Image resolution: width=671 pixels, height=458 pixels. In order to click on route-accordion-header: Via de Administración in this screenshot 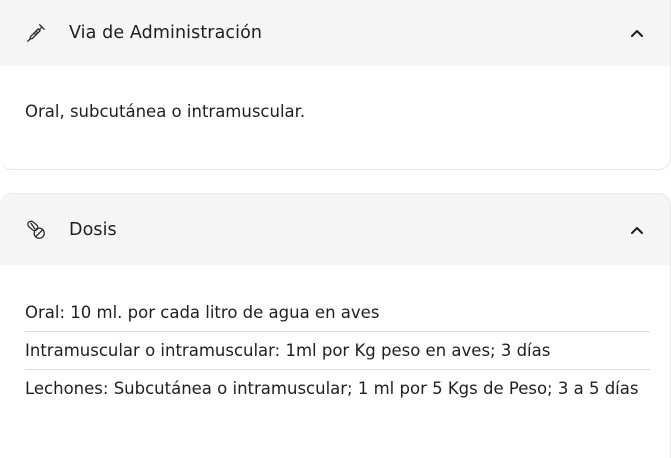, I will do `click(335, 33)`.